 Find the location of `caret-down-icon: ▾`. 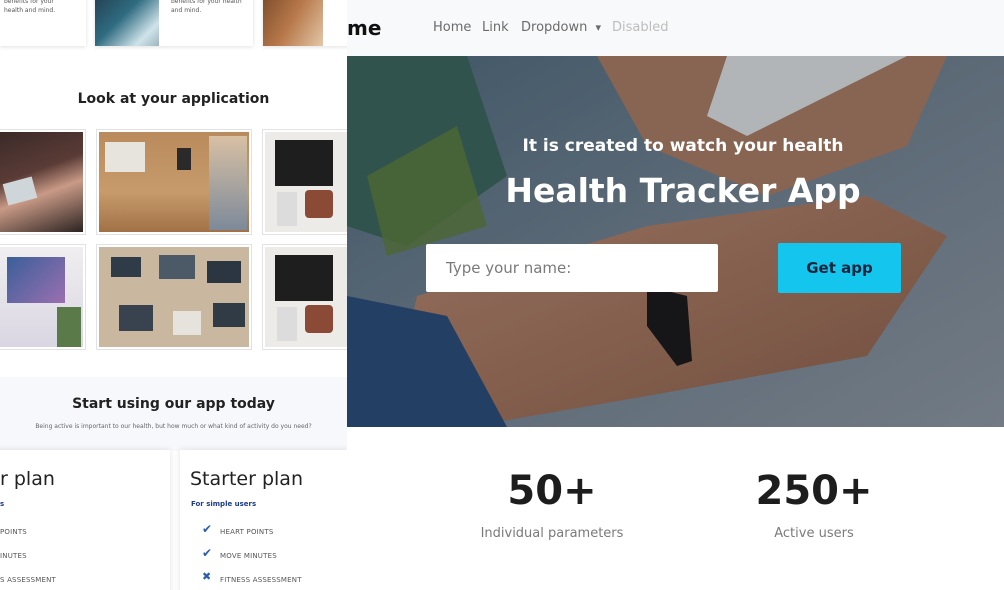

caret-down-icon: ▾ is located at coordinates (598, 27).